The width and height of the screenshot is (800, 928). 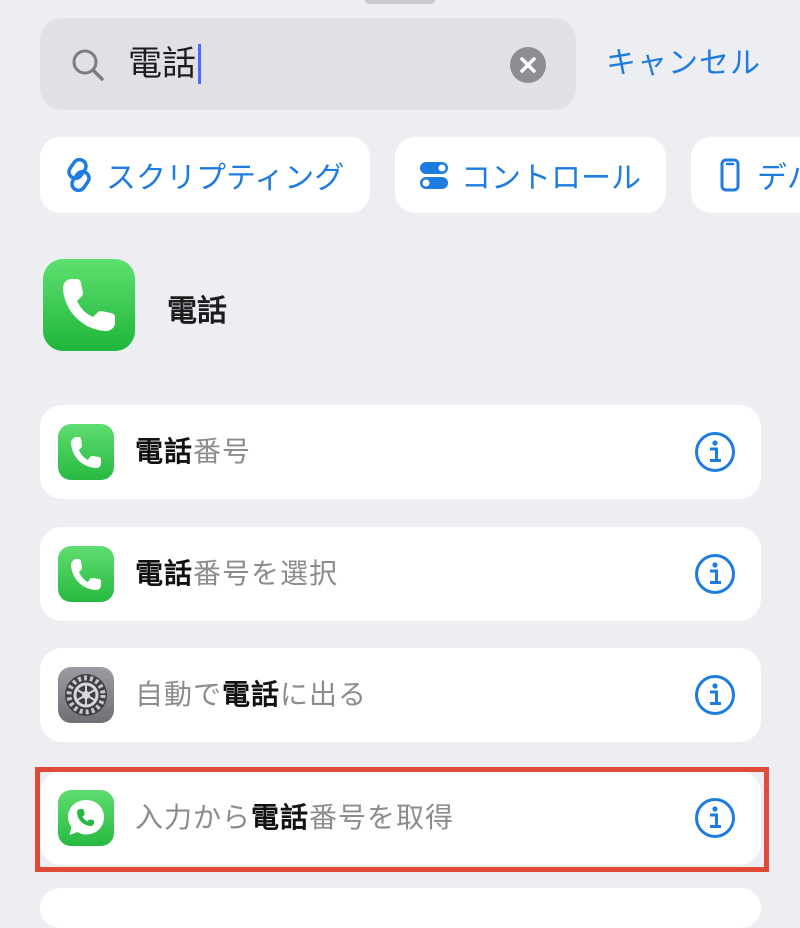 What do you see at coordinates (225, 178) in the screenshot?
I see `category-label: スクリプティング` at bounding box center [225, 178].